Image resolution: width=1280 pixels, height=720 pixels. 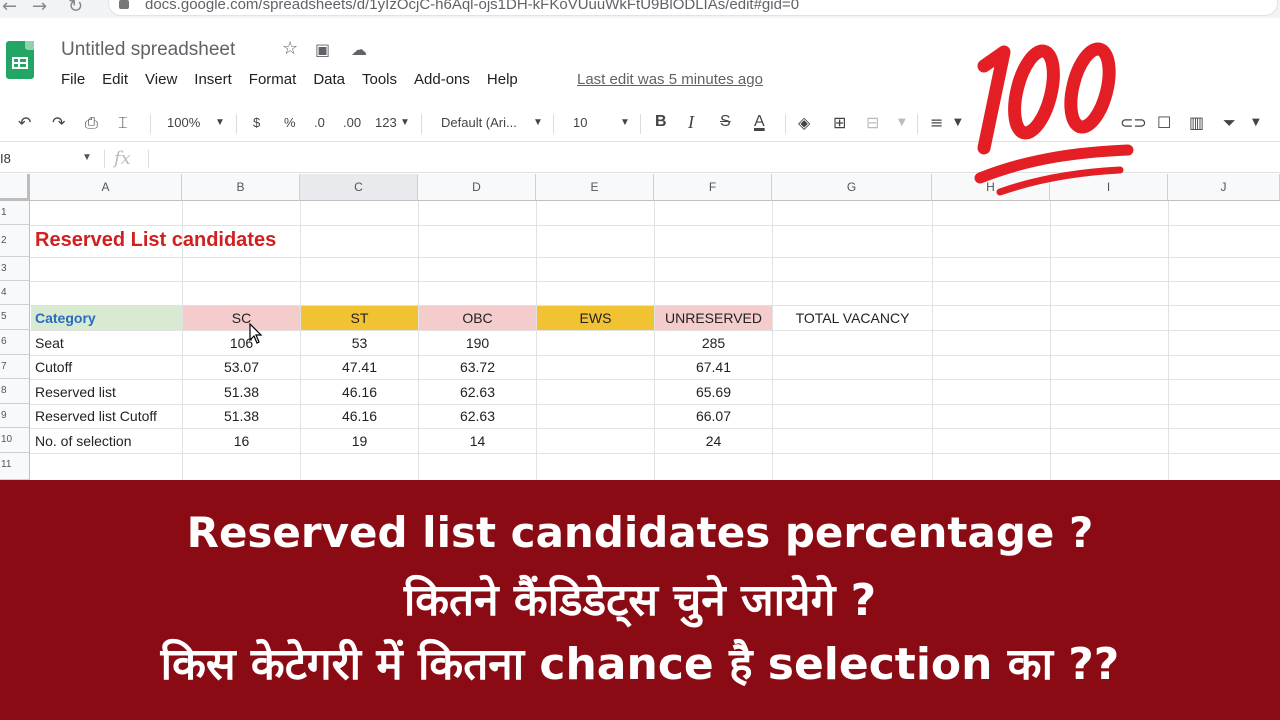 What do you see at coordinates (713, 187) in the screenshot?
I see `column-header-f: F` at bounding box center [713, 187].